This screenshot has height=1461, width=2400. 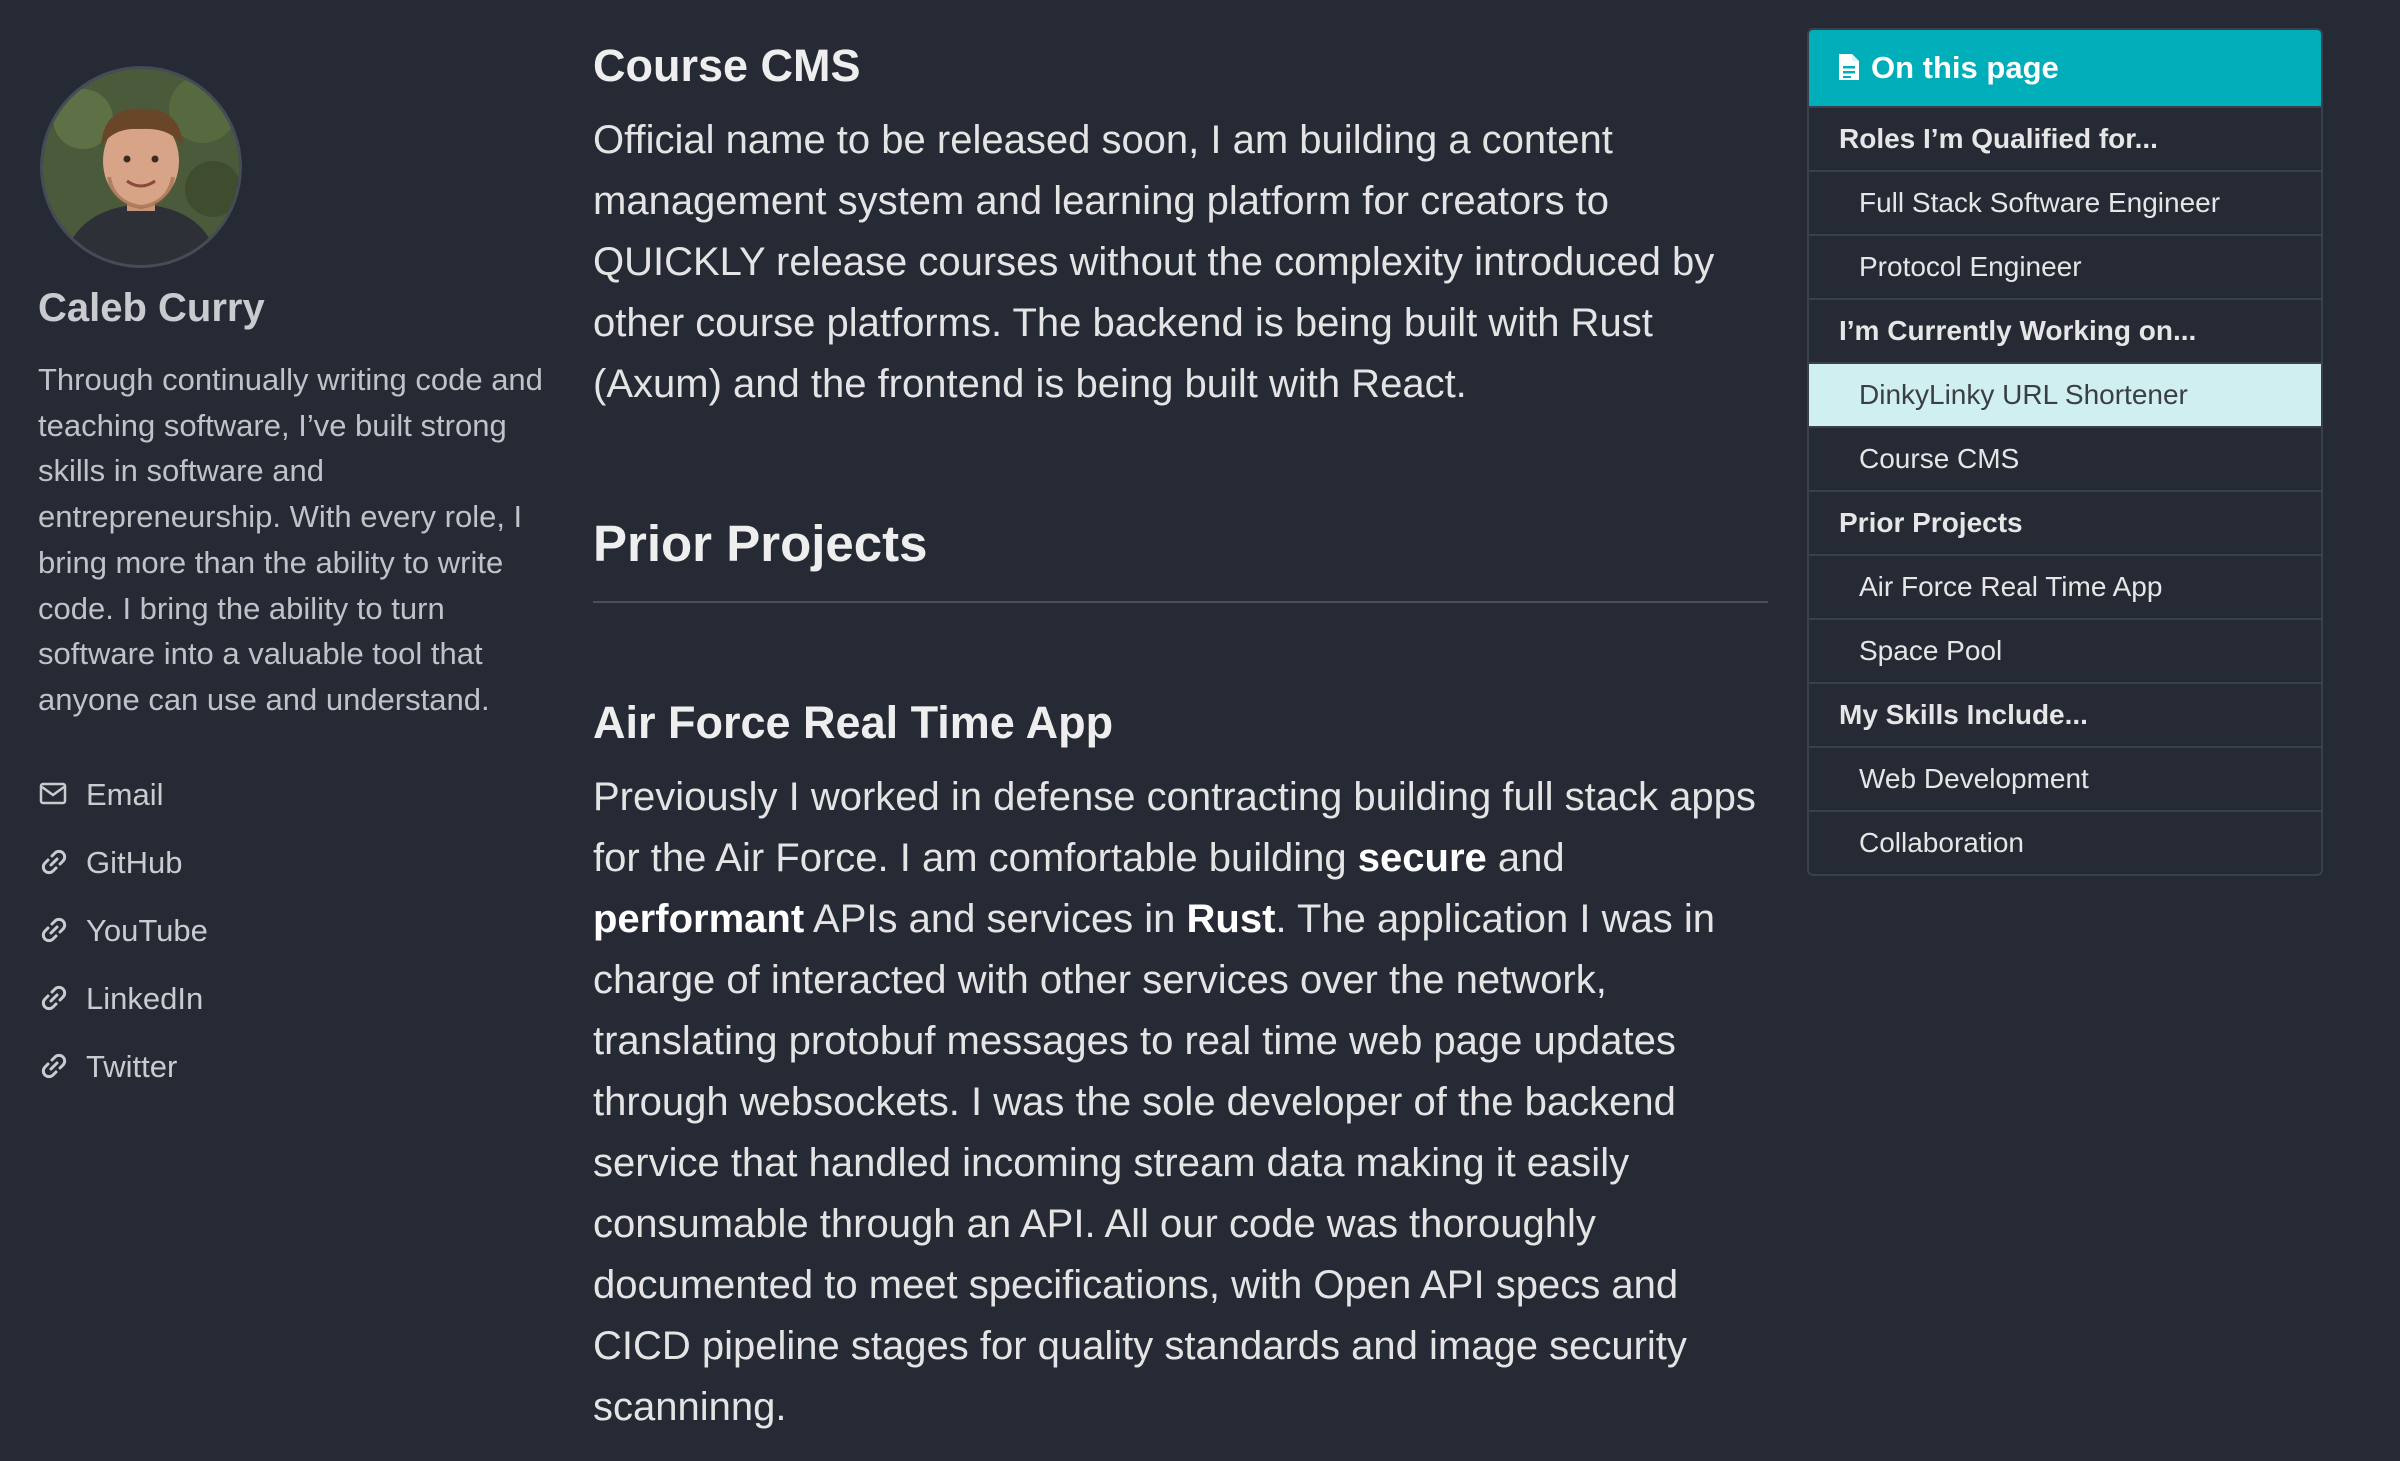 I want to click on emphasis-performant: performant, so click(x=699, y=919).